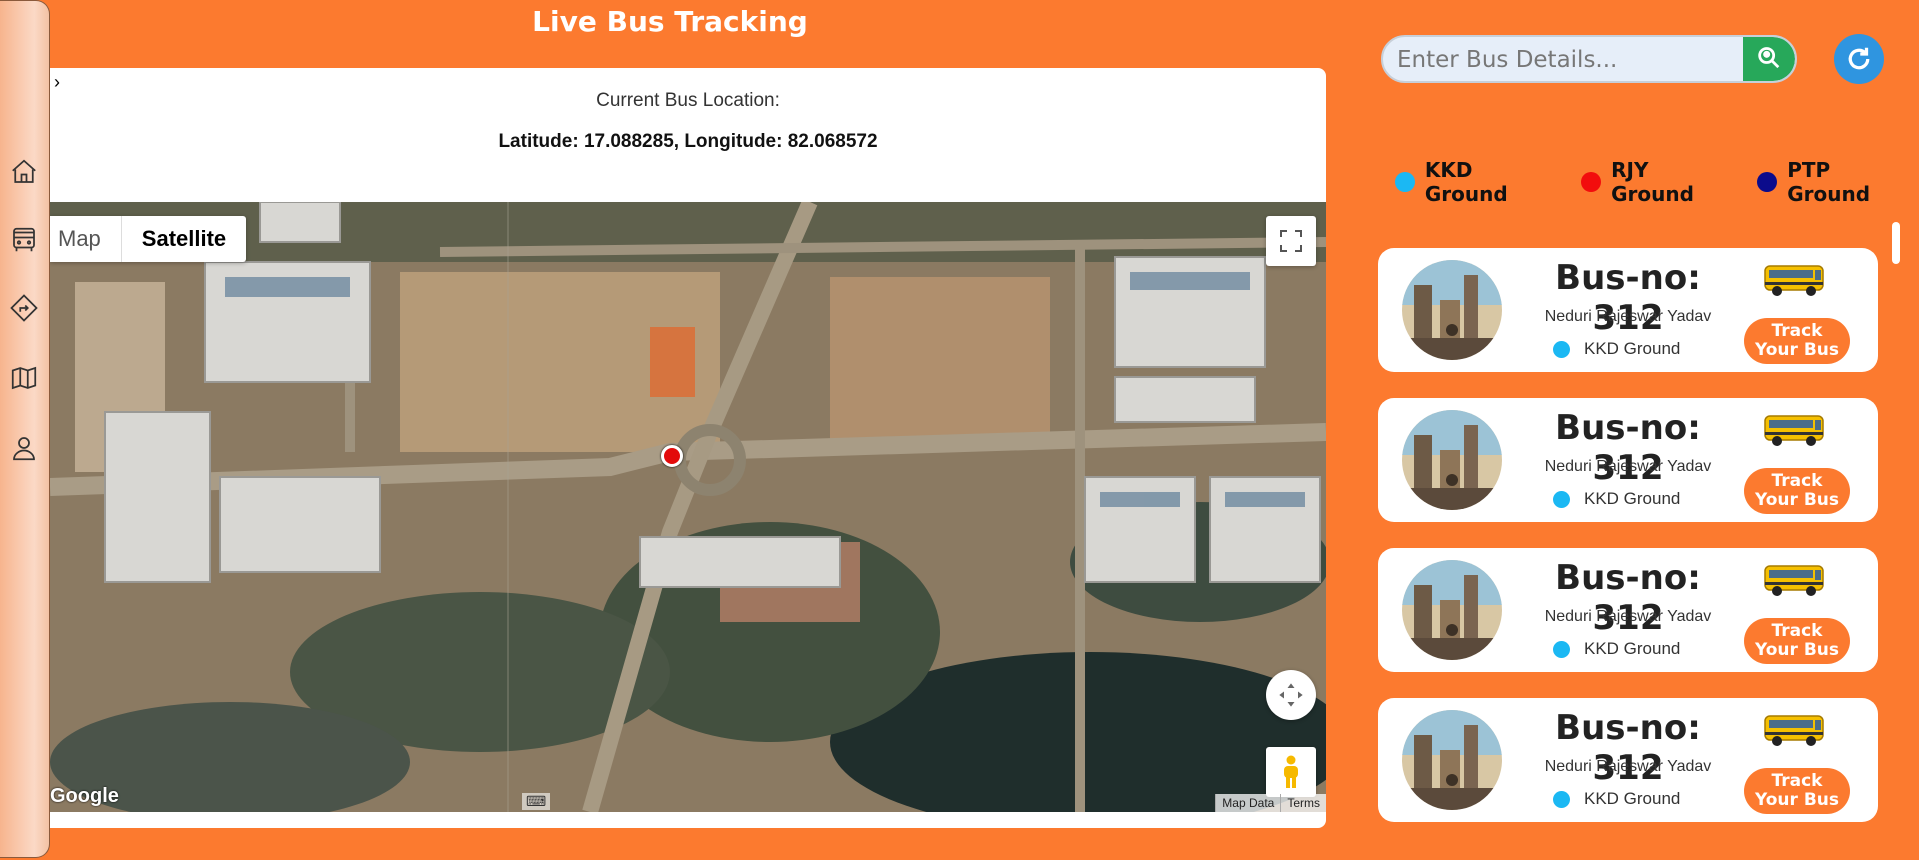  Describe the element at coordinates (184, 239) in the screenshot. I see `map-type-satellite: Satellite` at that location.